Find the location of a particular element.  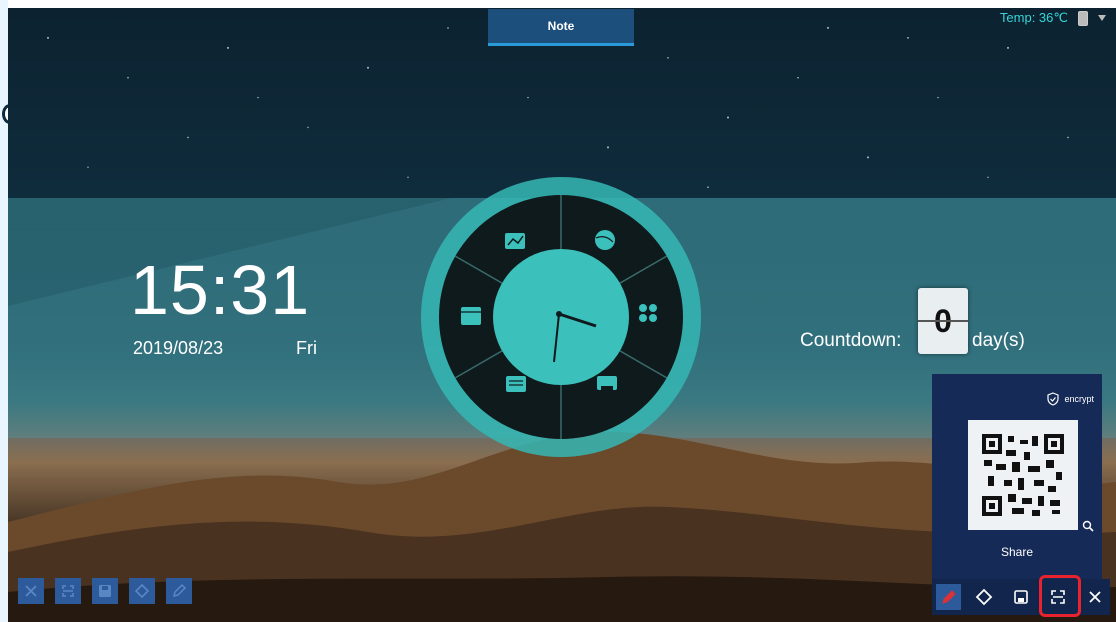

countdown-label: Countdown: is located at coordinates (851, 340).